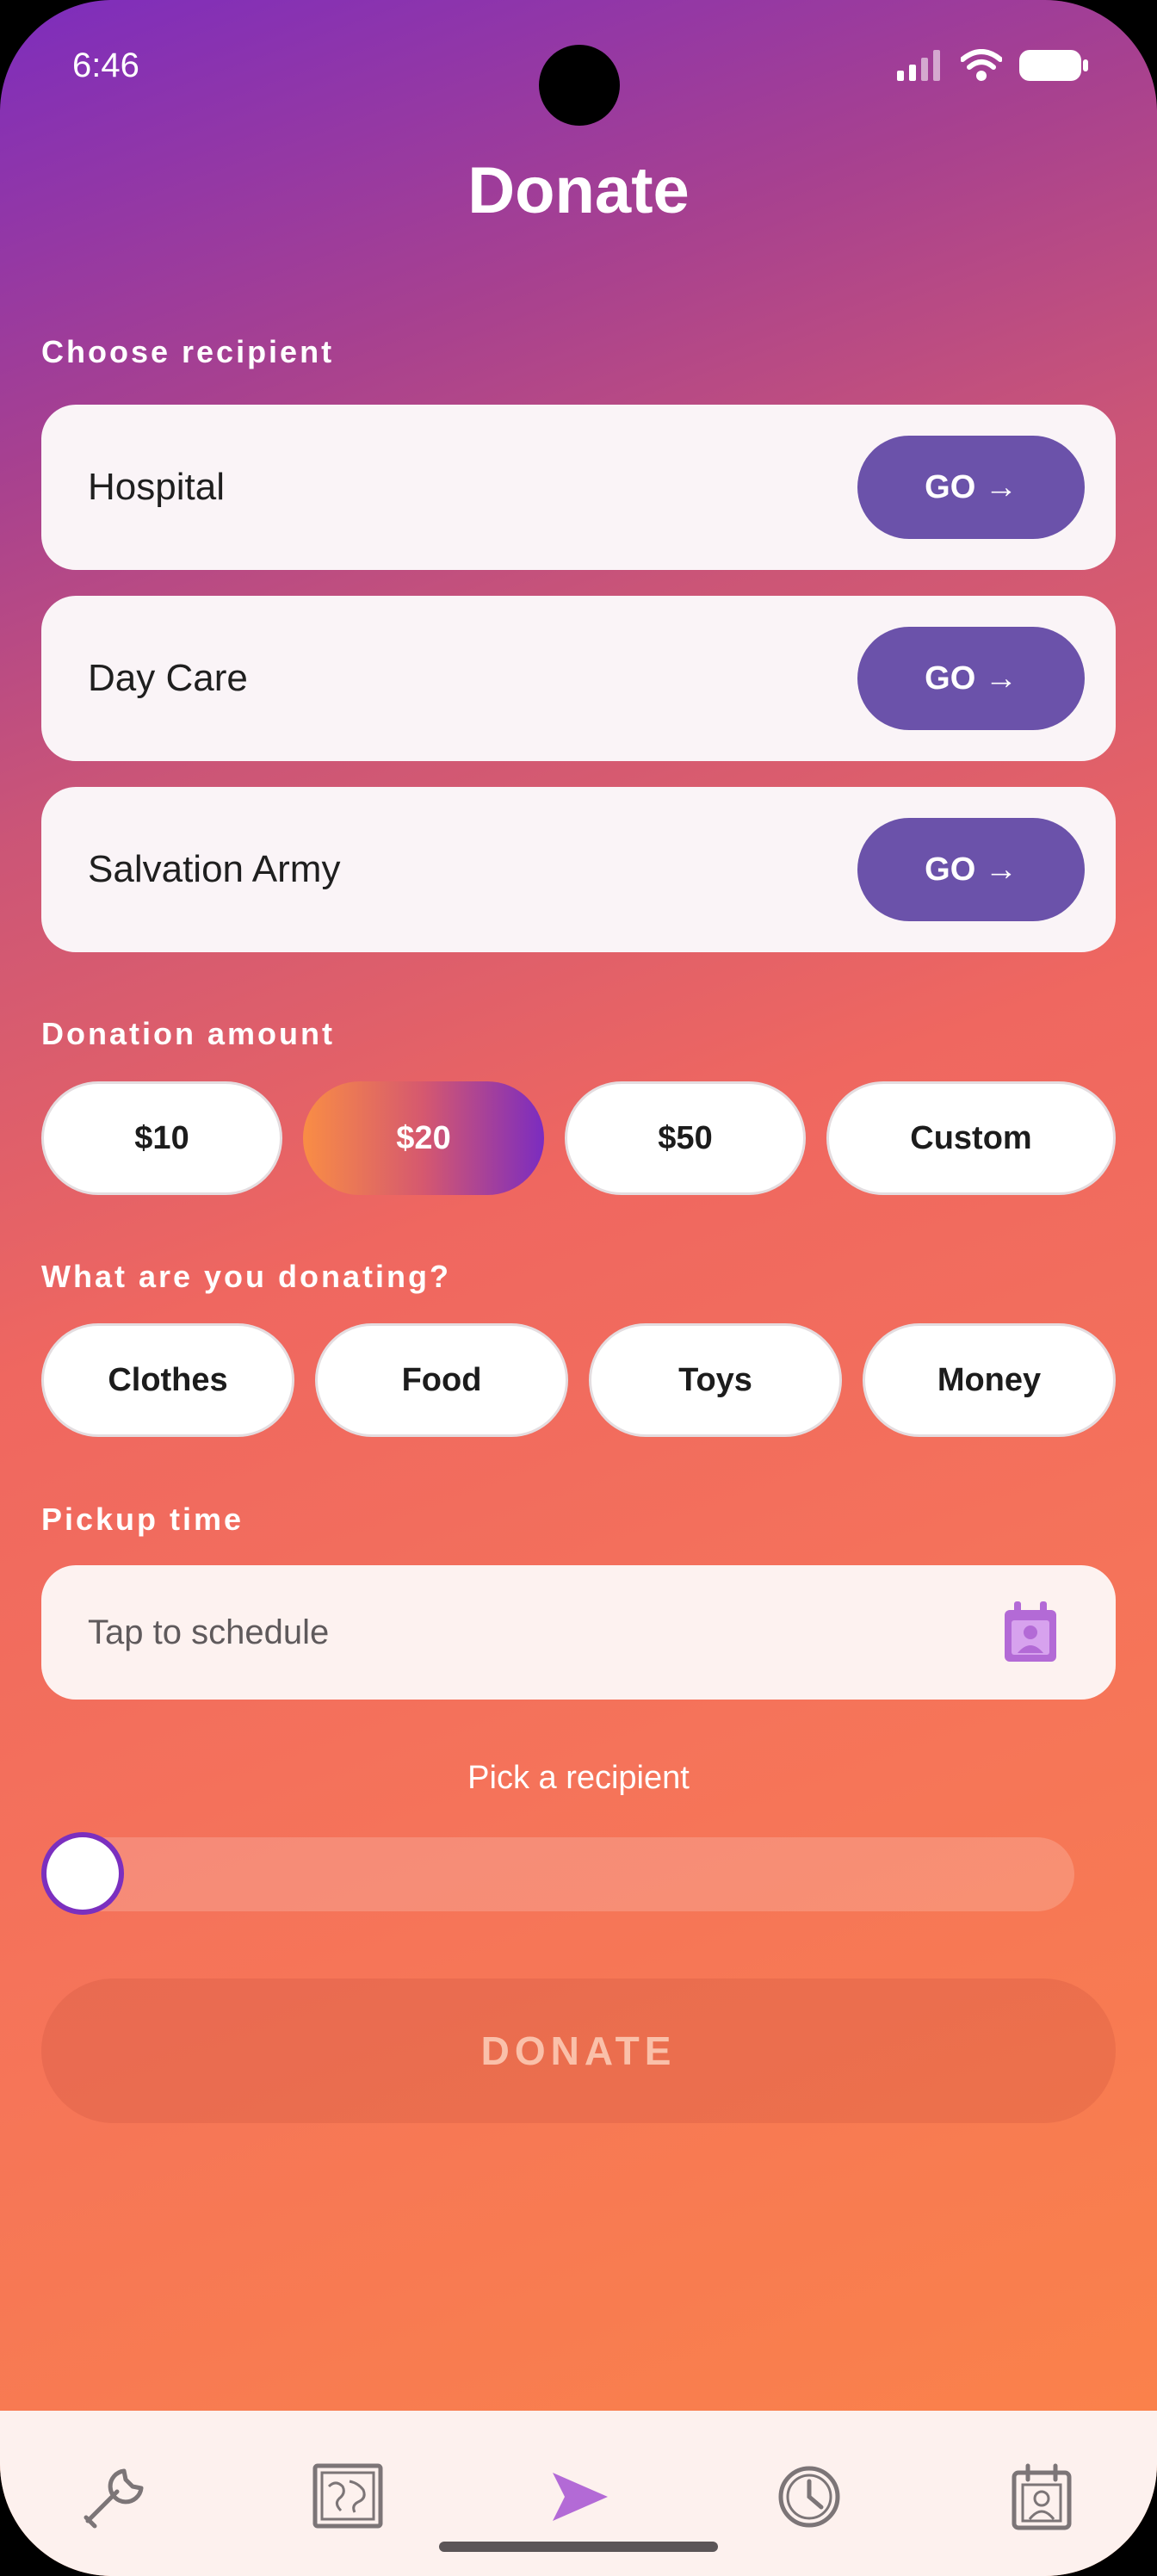 The width and height of the screenshot is (1157, 2576). I want to click on pickup-placeholder: Tap to schedule, so click(209, 1632).